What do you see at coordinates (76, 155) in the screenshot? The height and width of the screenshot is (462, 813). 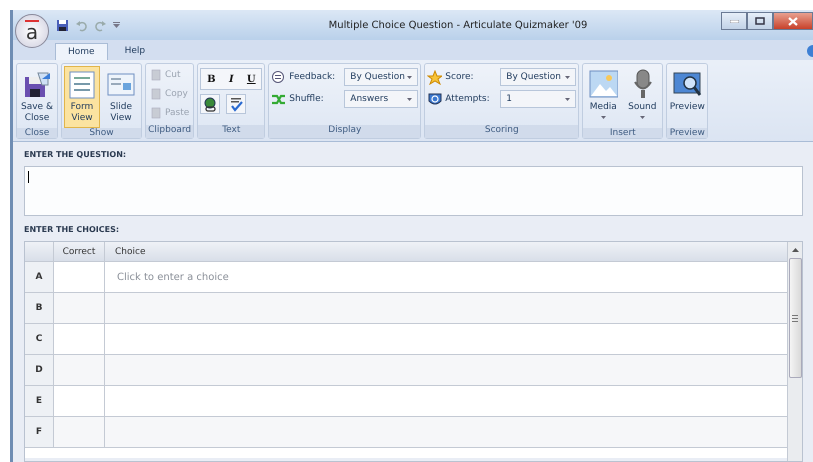 I see `section-label: ENTER THE QUESTION:` at bounding box center [76, 155].